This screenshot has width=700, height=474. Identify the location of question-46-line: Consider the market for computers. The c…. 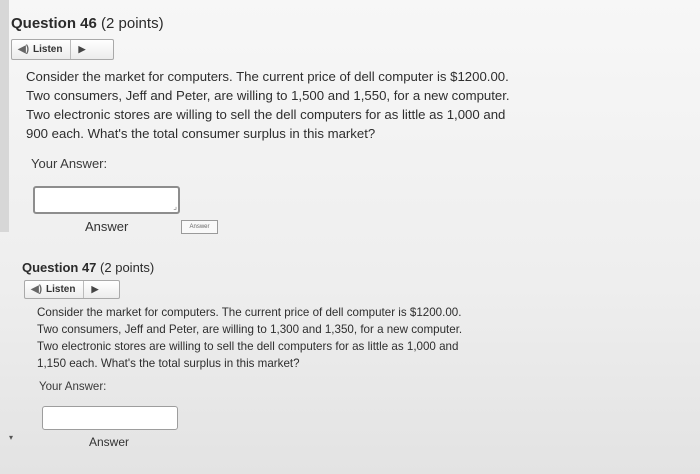
(267, 76).